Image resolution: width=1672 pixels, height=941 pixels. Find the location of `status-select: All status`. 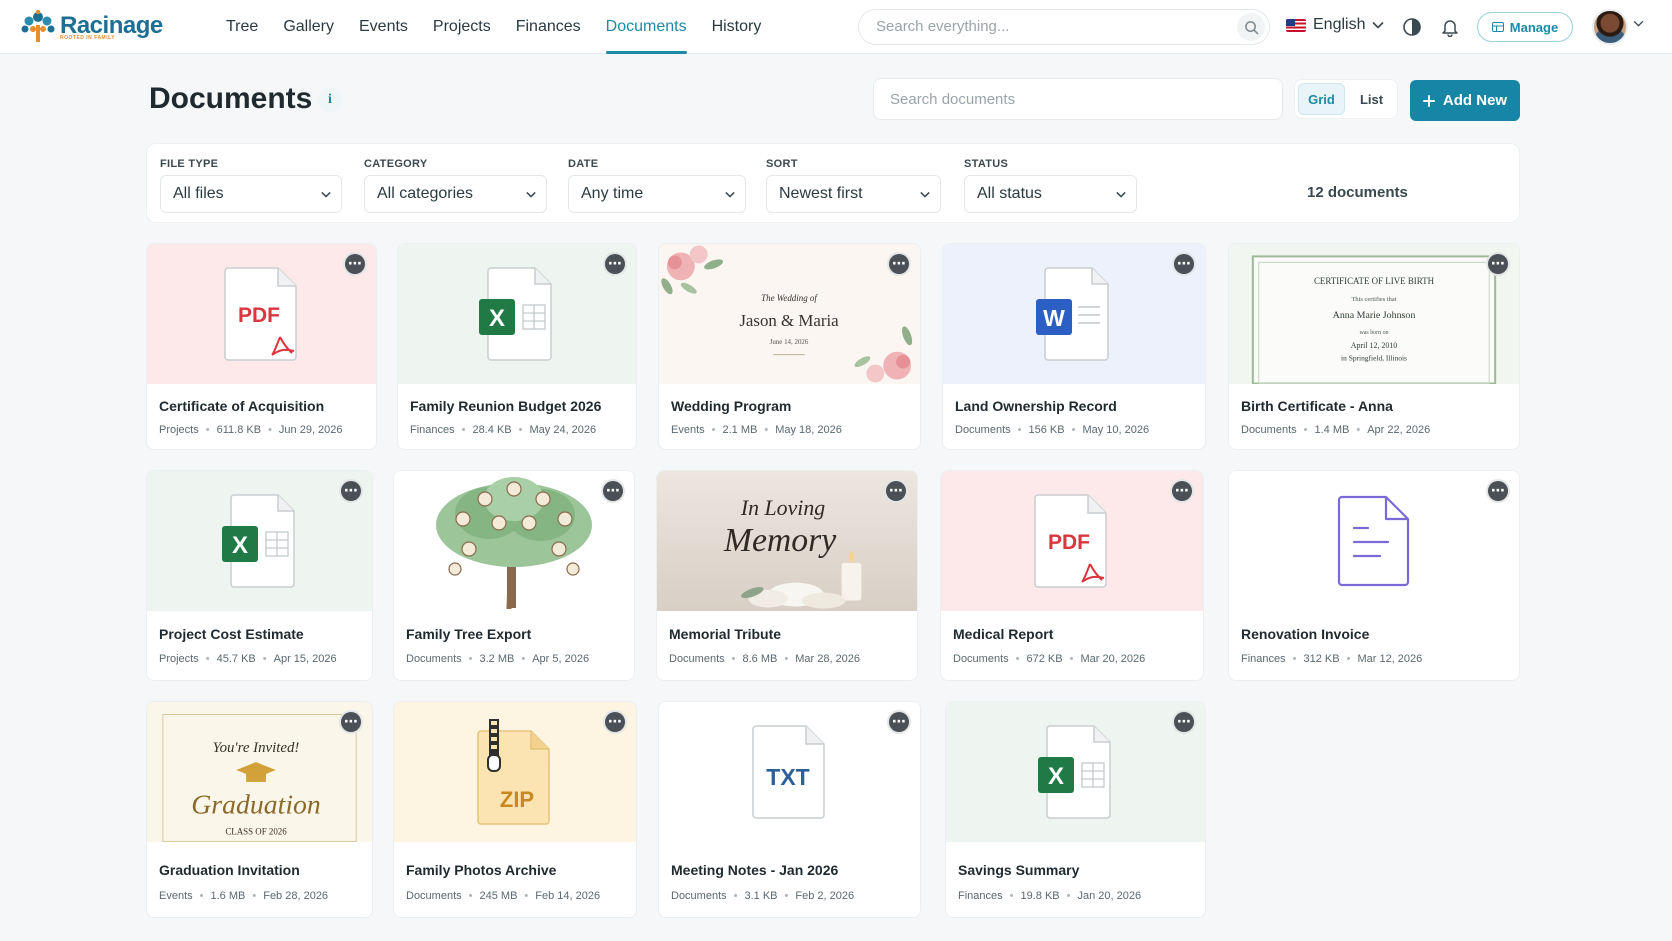

status-select: All status is located at coordinates (1050, 194).